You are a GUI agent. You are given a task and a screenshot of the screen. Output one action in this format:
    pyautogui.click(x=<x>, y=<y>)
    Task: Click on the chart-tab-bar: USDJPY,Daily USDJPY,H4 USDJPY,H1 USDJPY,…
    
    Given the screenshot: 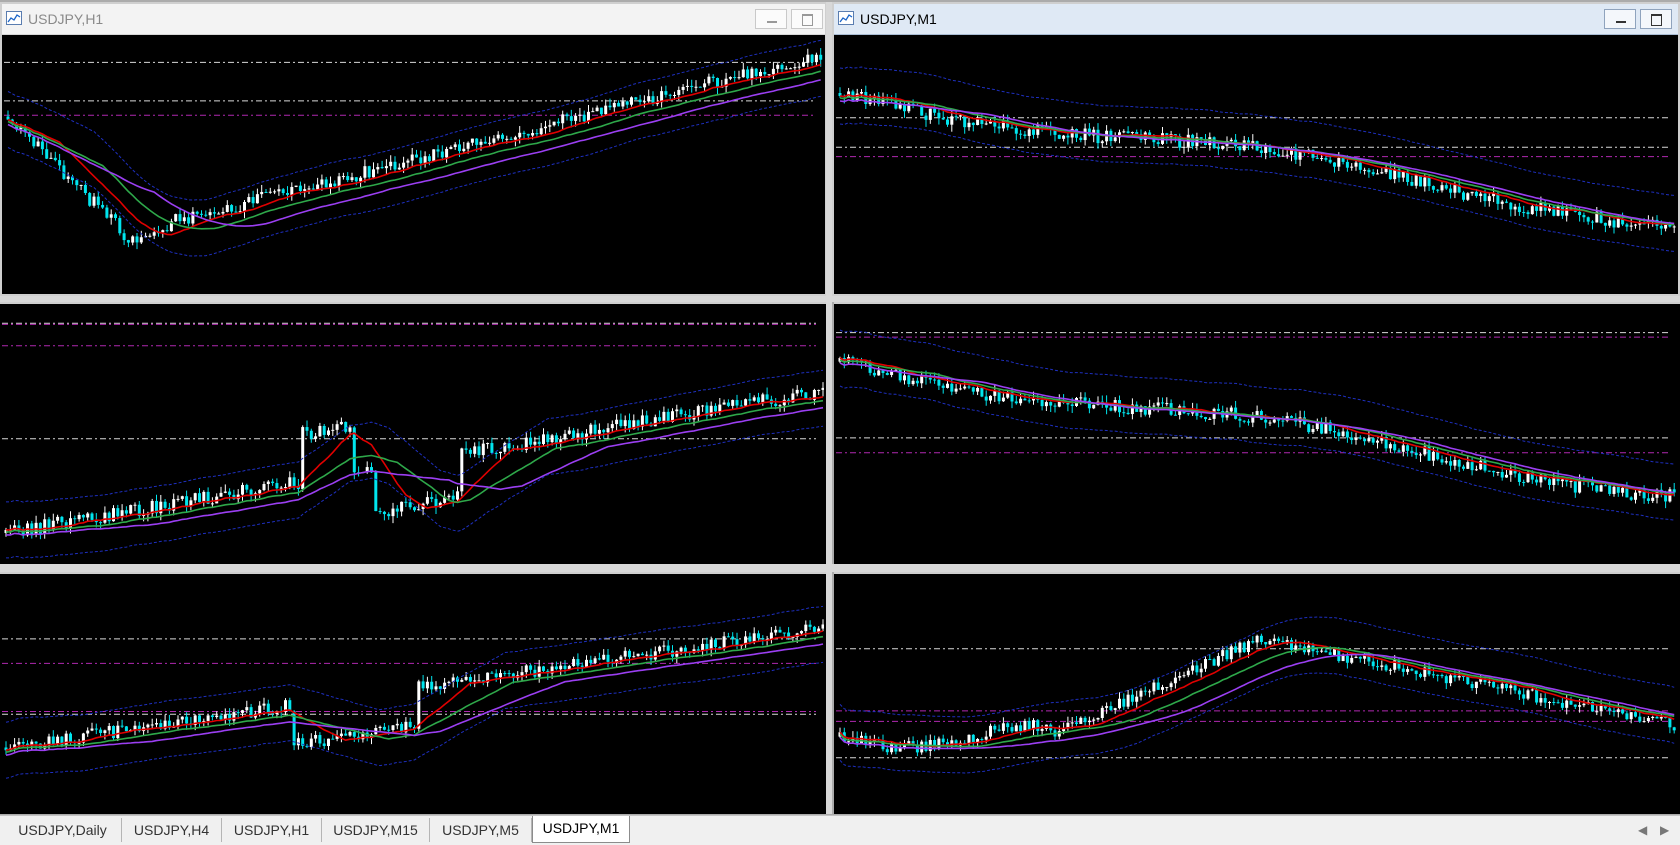 What is the action you would take?
    pyautogui.click(x=840, y=830)
    